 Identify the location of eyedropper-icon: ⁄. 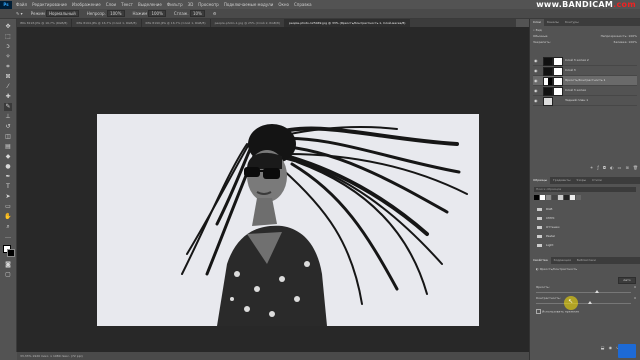
(8, 87).